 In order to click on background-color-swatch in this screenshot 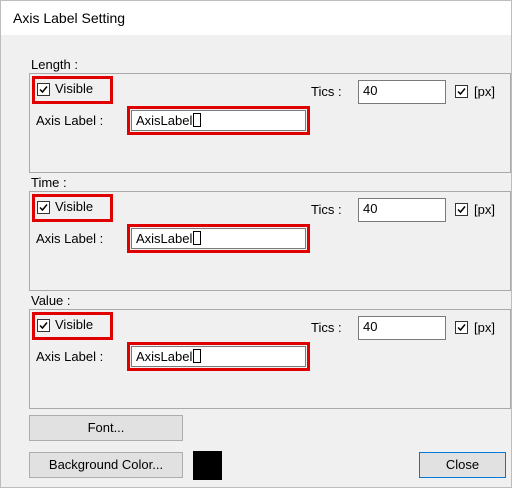, I will do `click(207, 465)`.